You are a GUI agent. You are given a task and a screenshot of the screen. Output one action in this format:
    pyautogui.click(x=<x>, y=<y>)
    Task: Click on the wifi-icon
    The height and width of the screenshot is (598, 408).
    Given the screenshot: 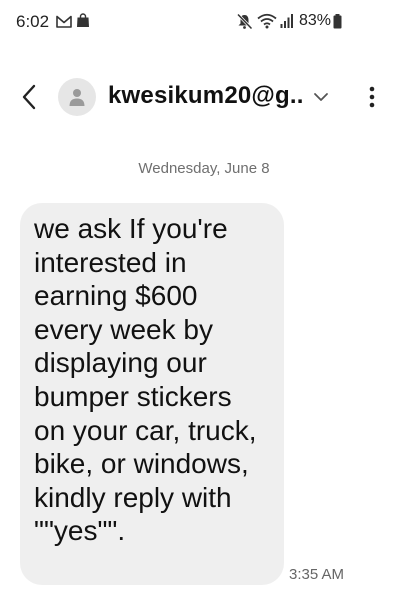 What is the action you would take?
    pyautogui.click(x=267, y=21)
    